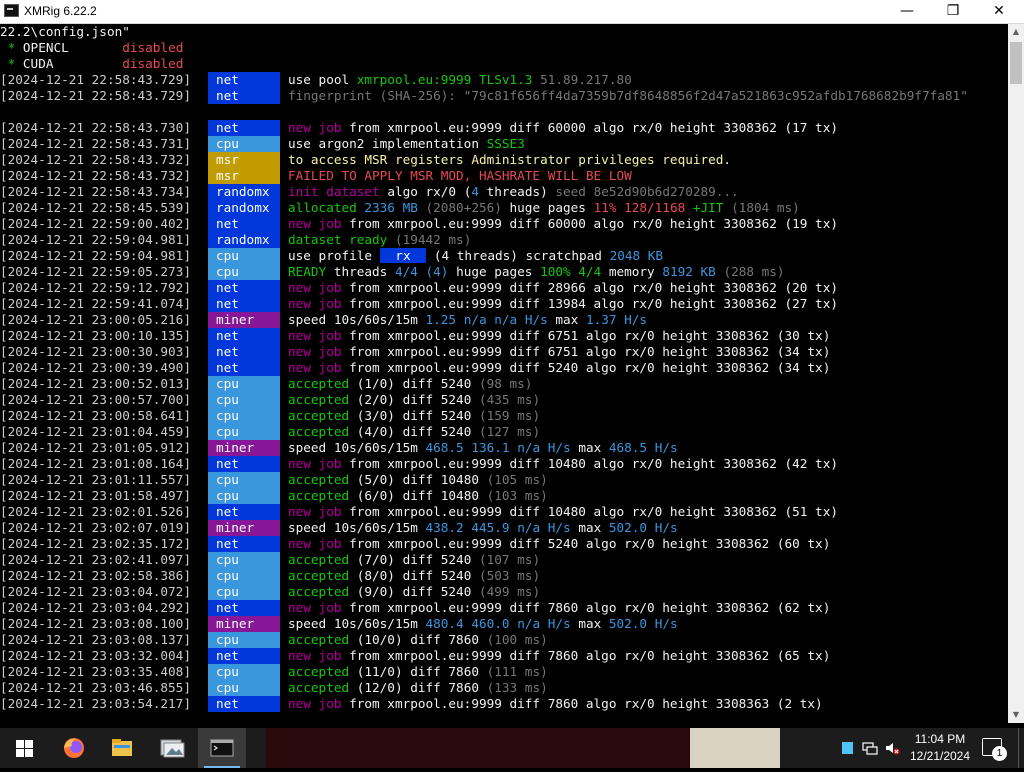  Describe the element at coordinates (433, 239) in the screenshot. I see `log-text-segment: (19442 ms)` at that location.